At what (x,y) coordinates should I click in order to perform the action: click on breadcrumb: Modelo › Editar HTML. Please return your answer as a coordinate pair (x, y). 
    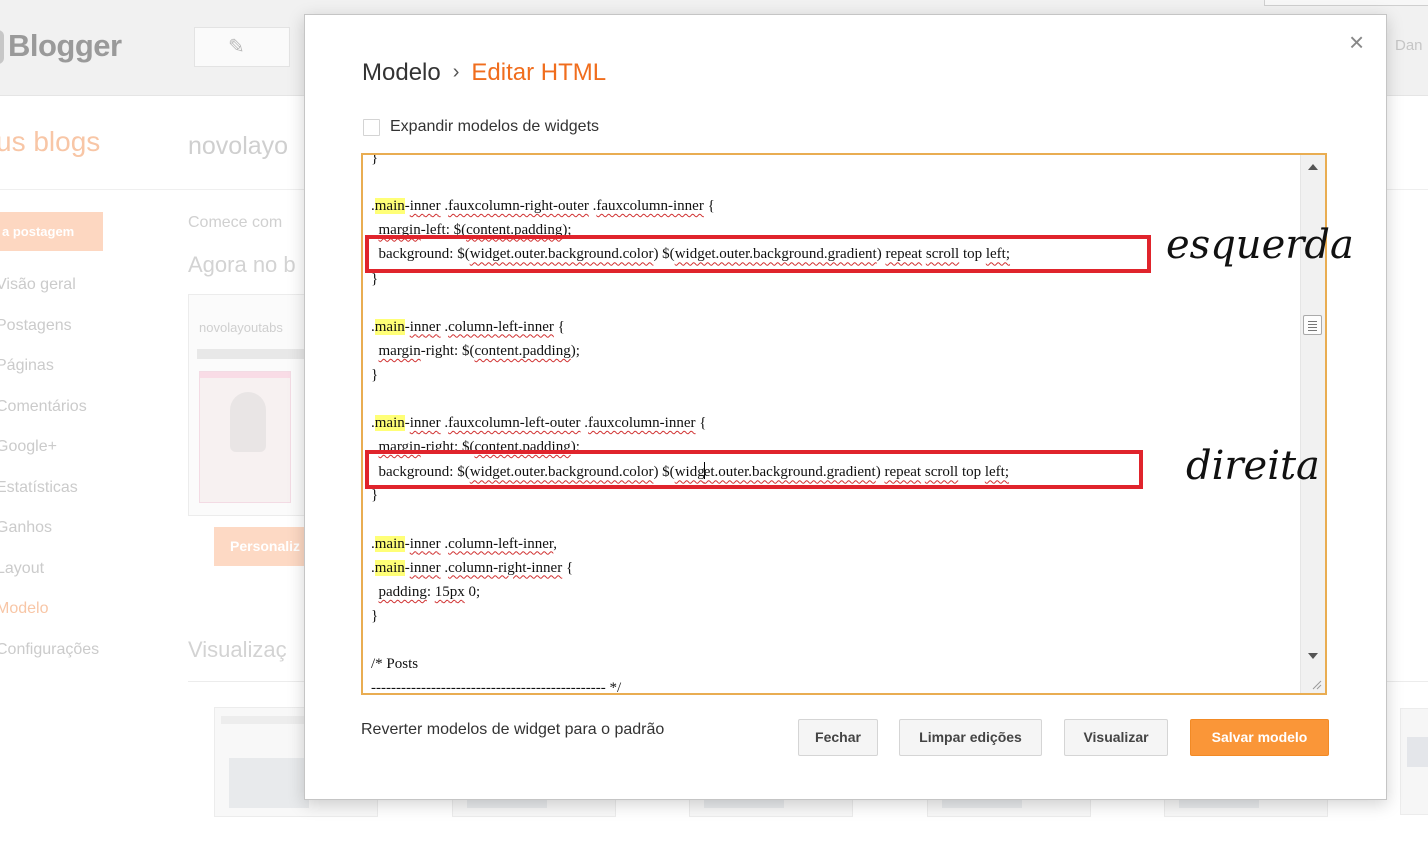
    Looking at the image, I should click on (484, 73).